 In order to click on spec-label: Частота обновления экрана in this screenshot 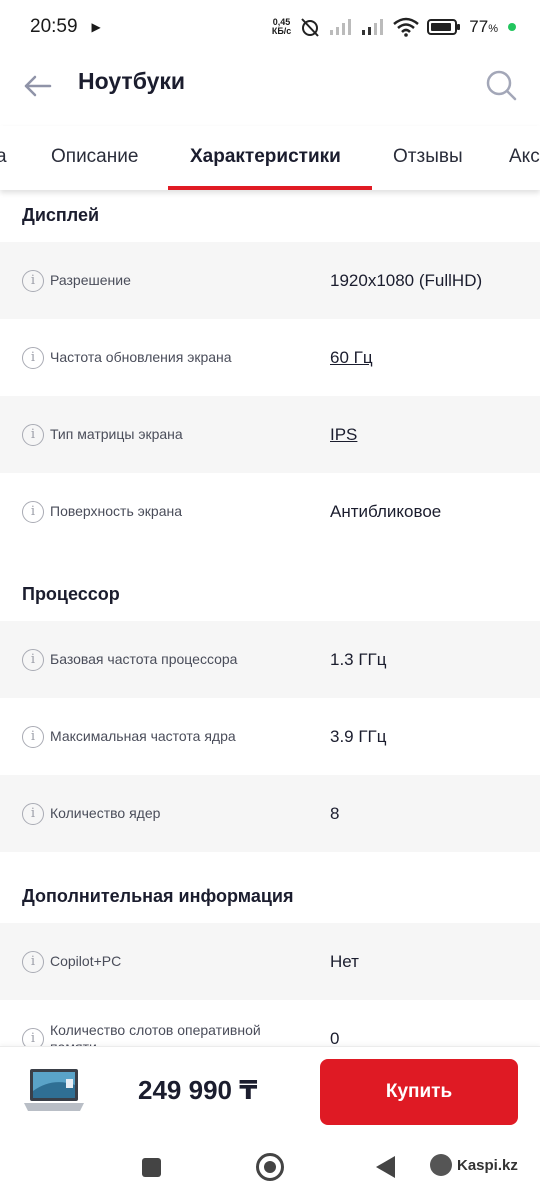, I will do `click(141, 357)`.